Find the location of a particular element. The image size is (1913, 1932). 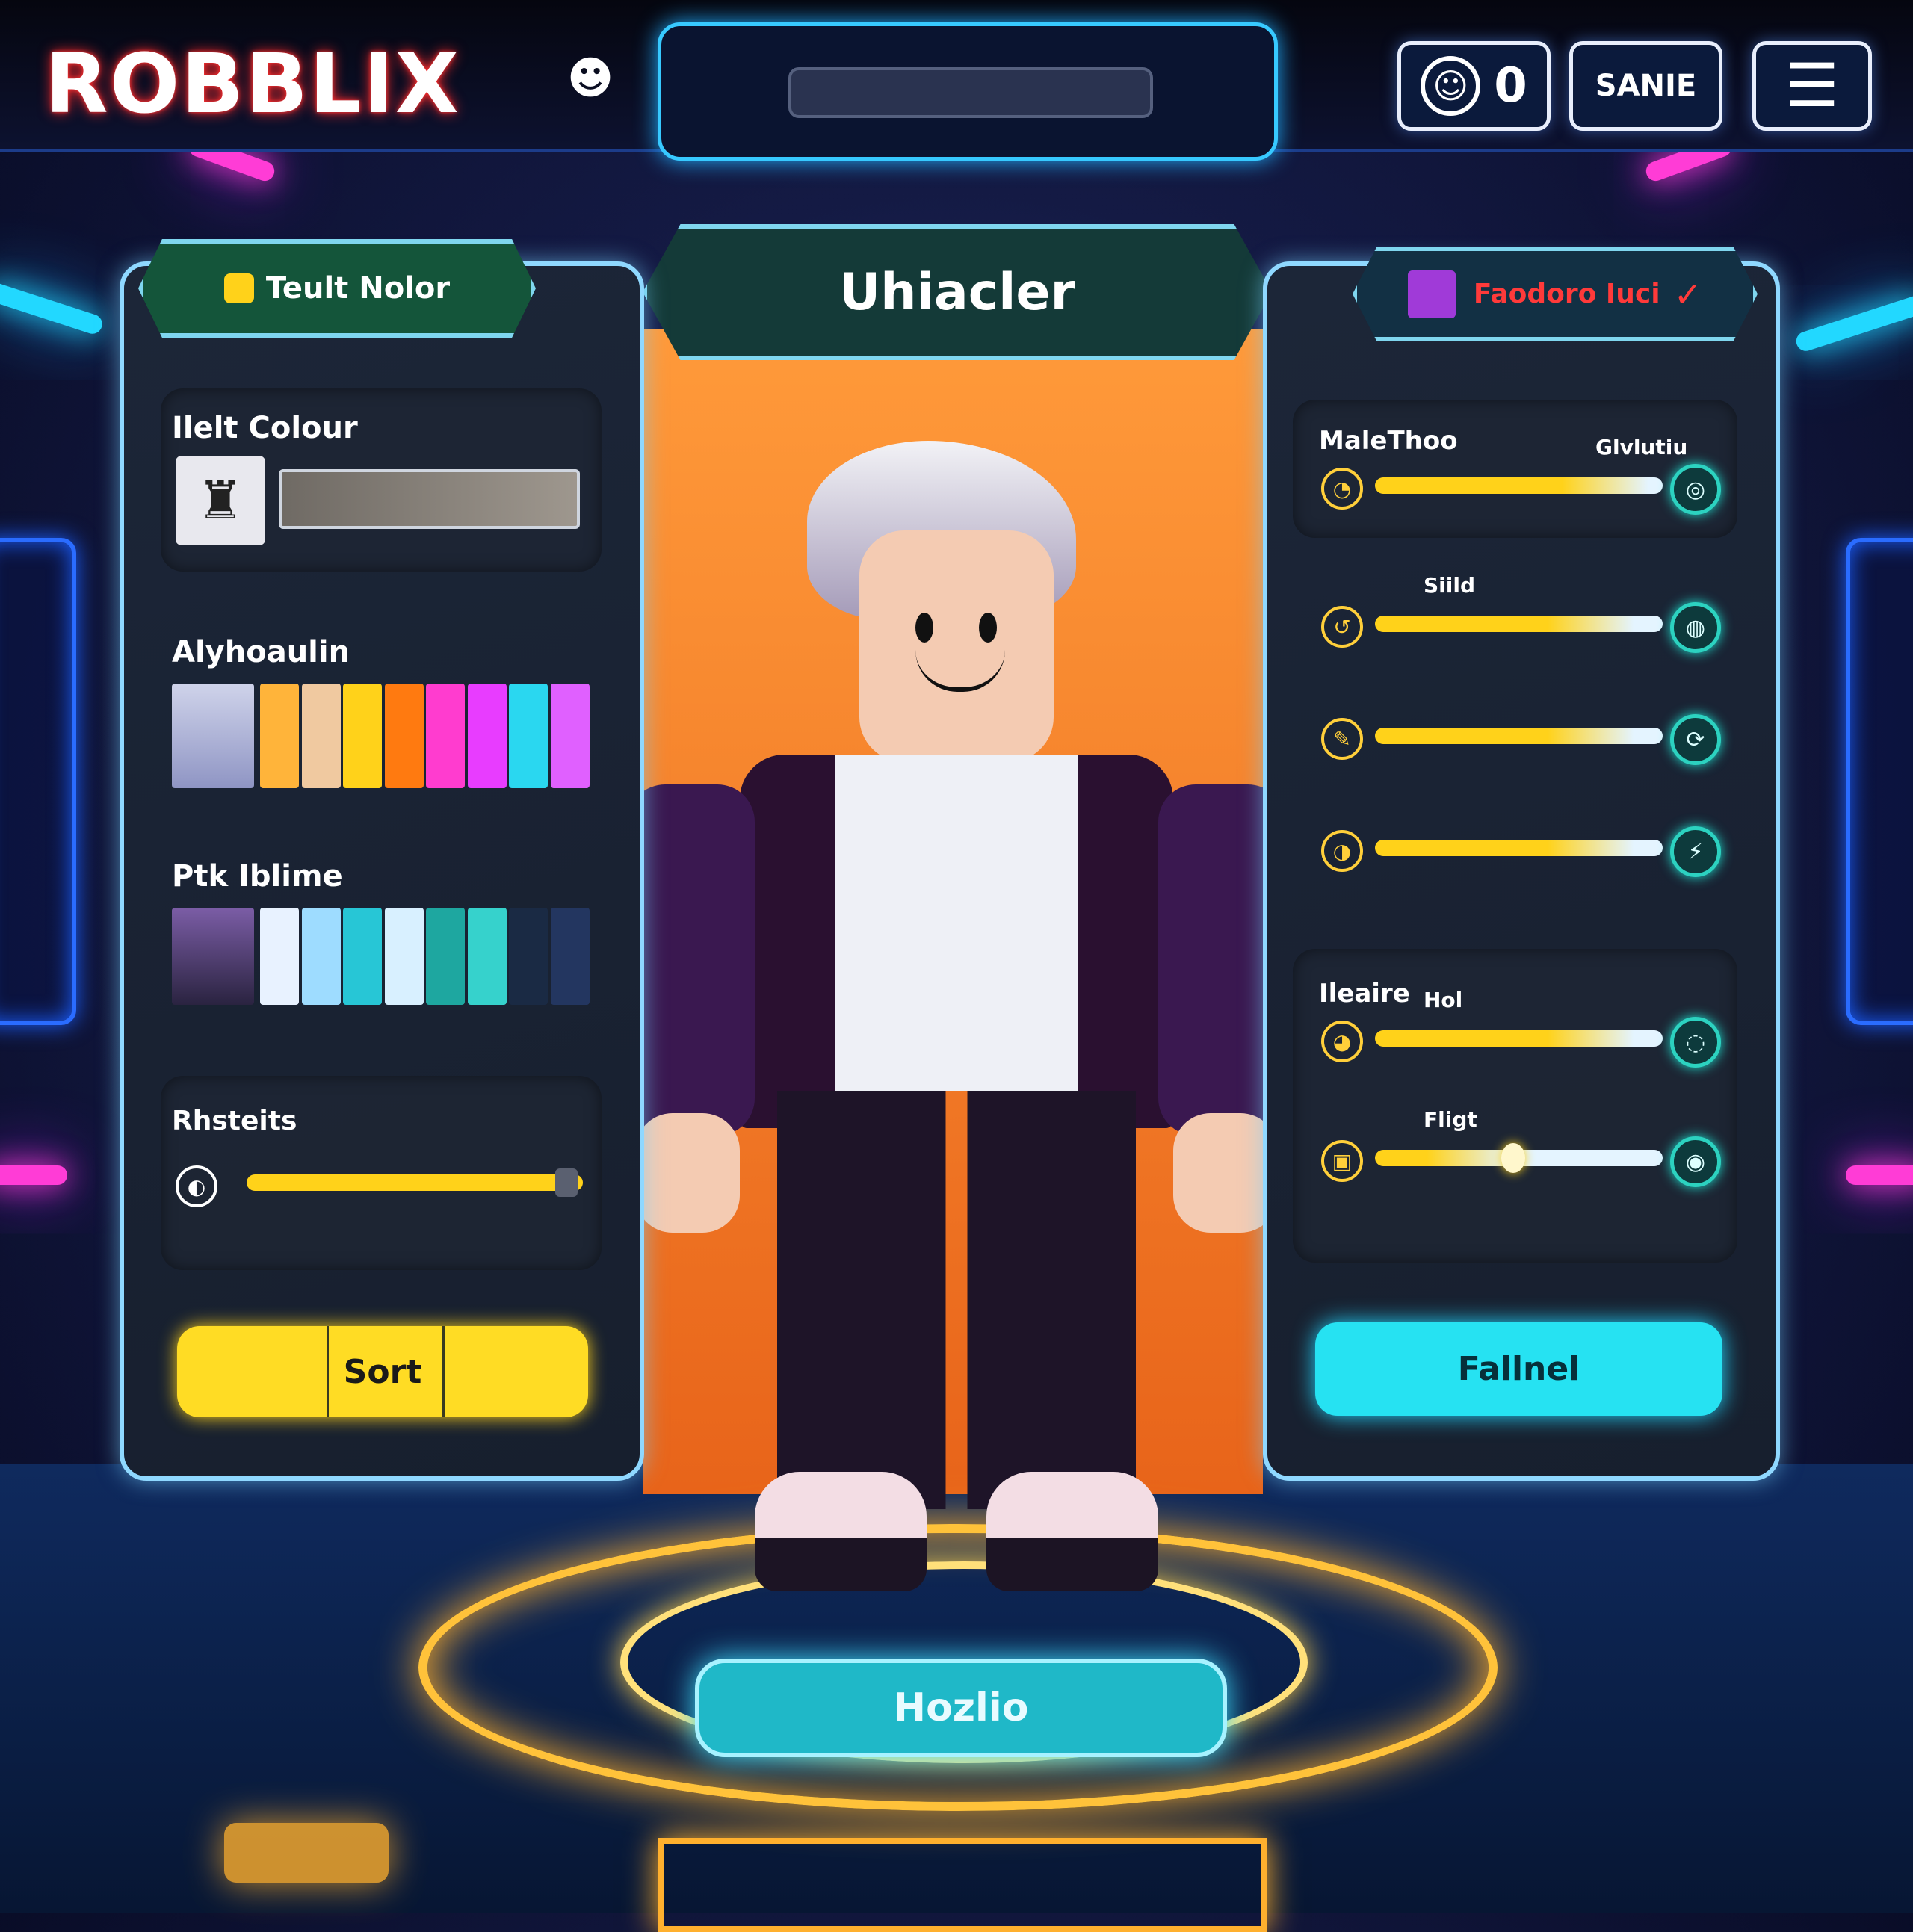

top-console is located at coordinates (968, 91).